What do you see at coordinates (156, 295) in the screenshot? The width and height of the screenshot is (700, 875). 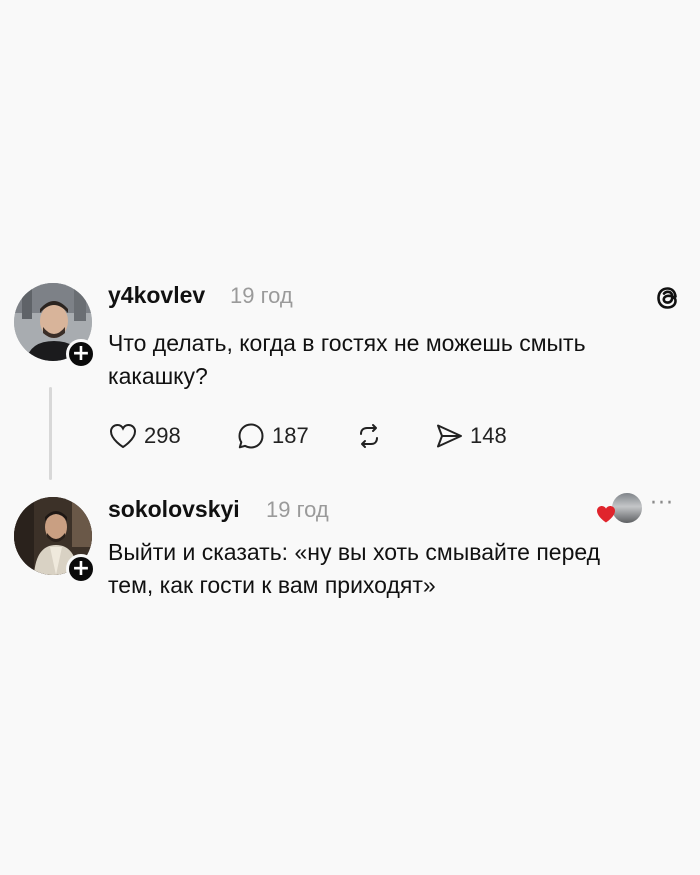 I see `username: y4kovlev` at bounding box center [156, 295].